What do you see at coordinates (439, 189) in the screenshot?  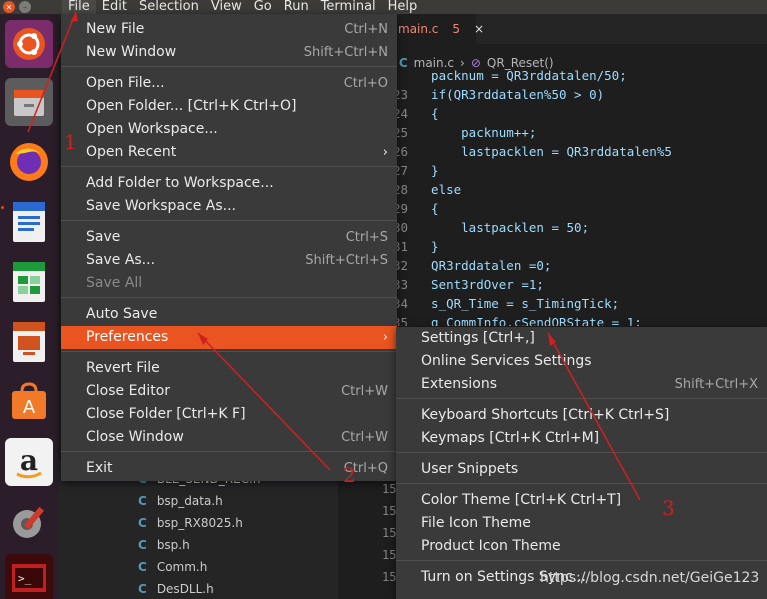 I see `code-text: else` at bounding box center [439, 189].